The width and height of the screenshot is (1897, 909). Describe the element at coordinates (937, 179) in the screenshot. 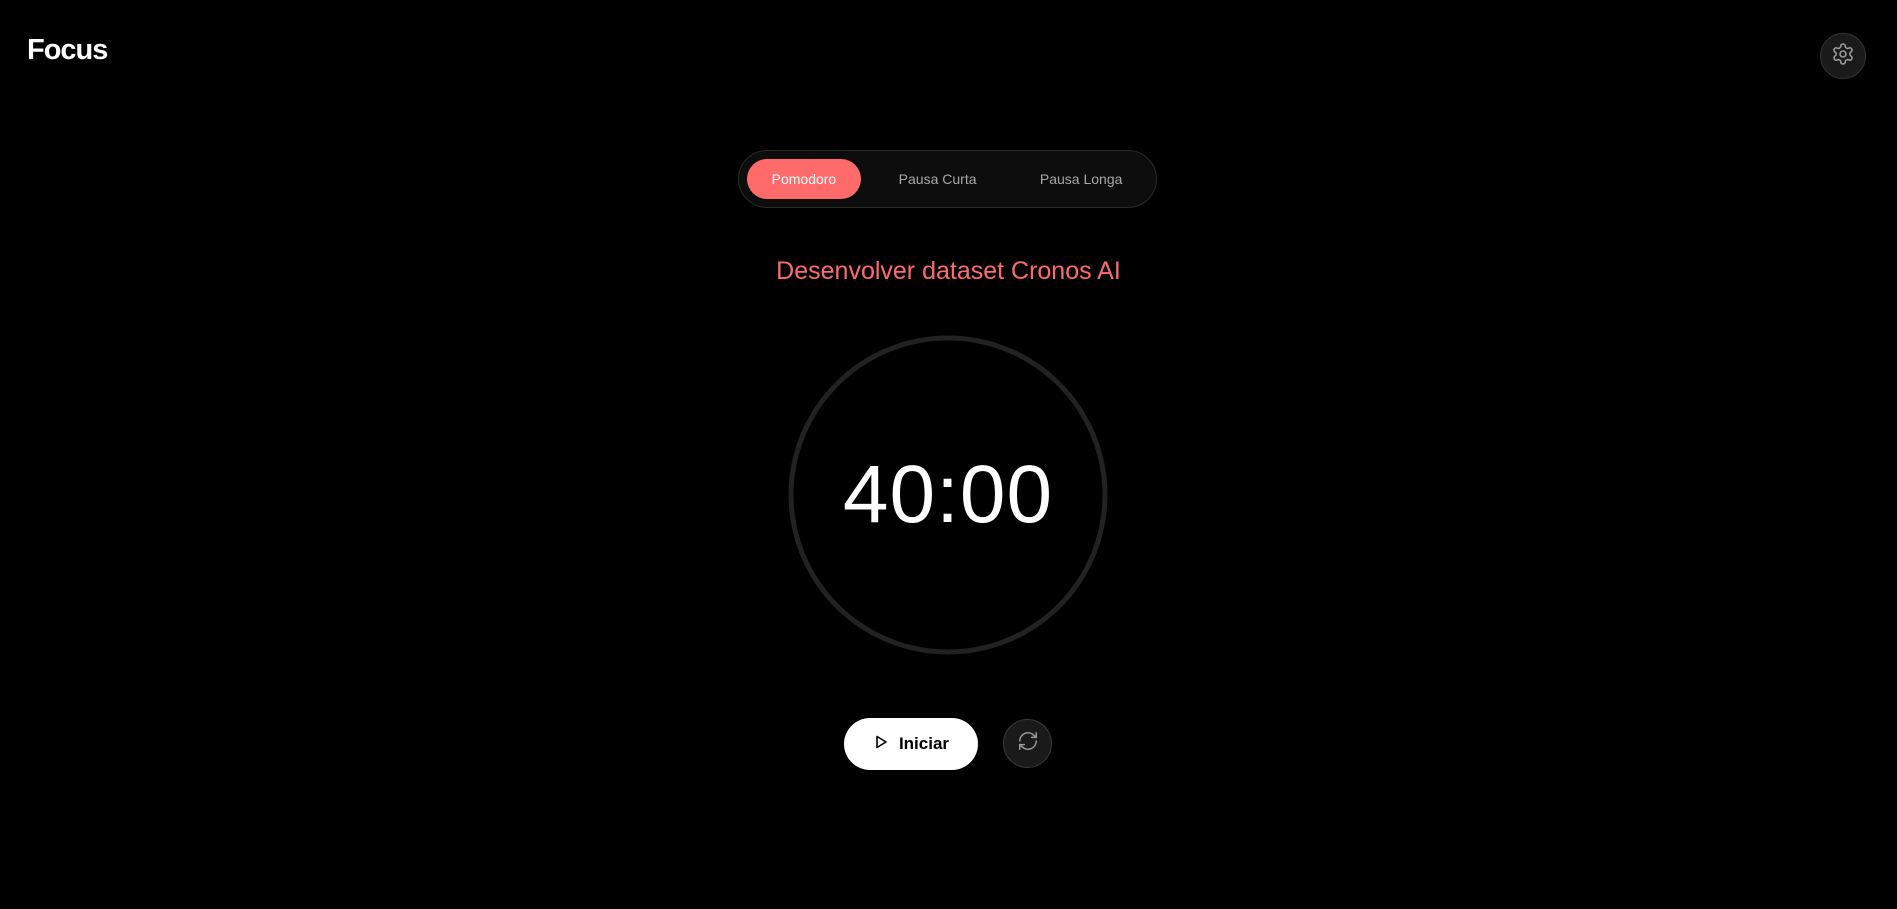

I see `tab-pausa-curta: Pausa Curta` at that location.